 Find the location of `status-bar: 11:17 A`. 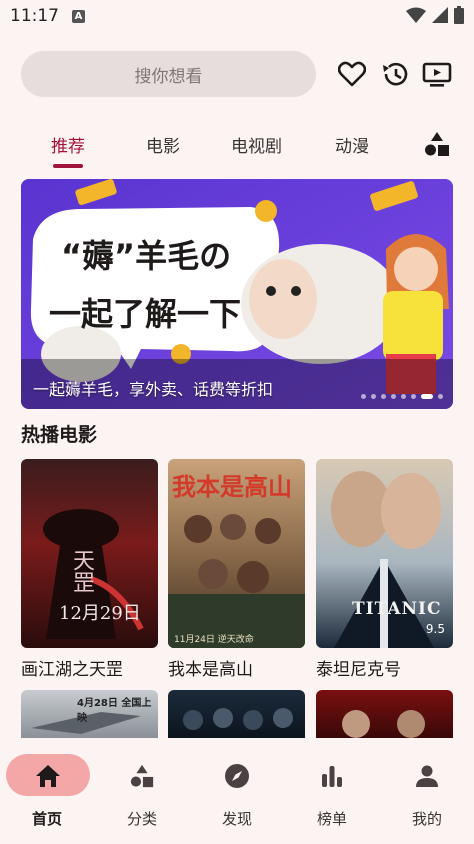

status-bar: 11:17 A is located at coordinates (237, 17).